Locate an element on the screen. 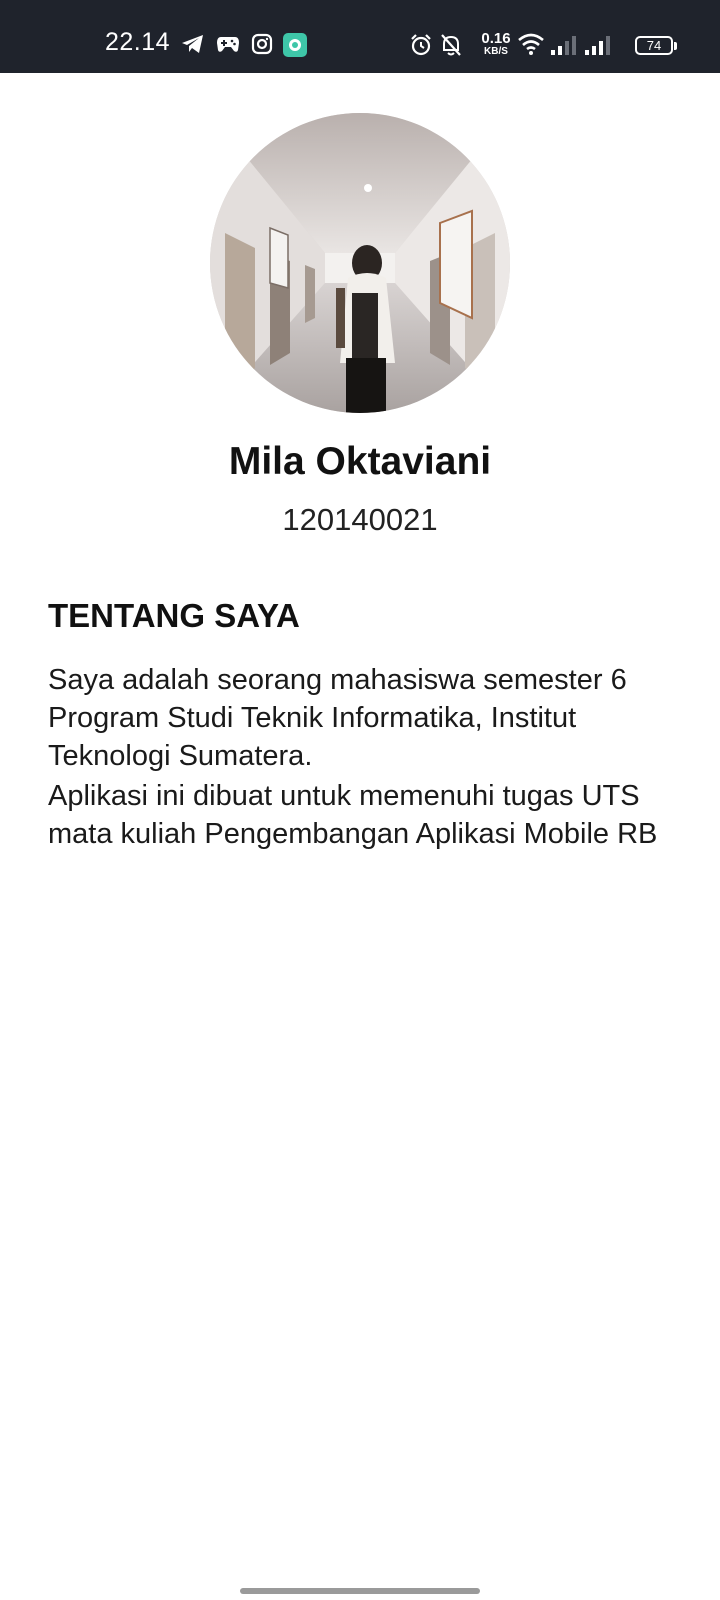 The width and height of the screenshot is (720, 1600). wifi-icon is located at coordinates (531, 44).